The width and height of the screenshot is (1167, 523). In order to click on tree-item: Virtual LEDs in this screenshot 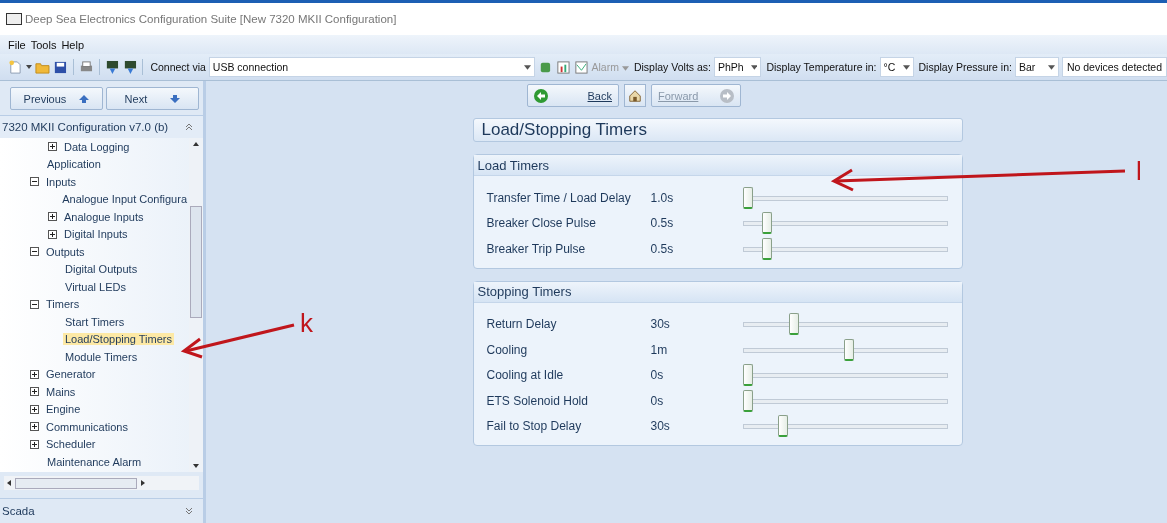, I will do `click(95, 286)`.